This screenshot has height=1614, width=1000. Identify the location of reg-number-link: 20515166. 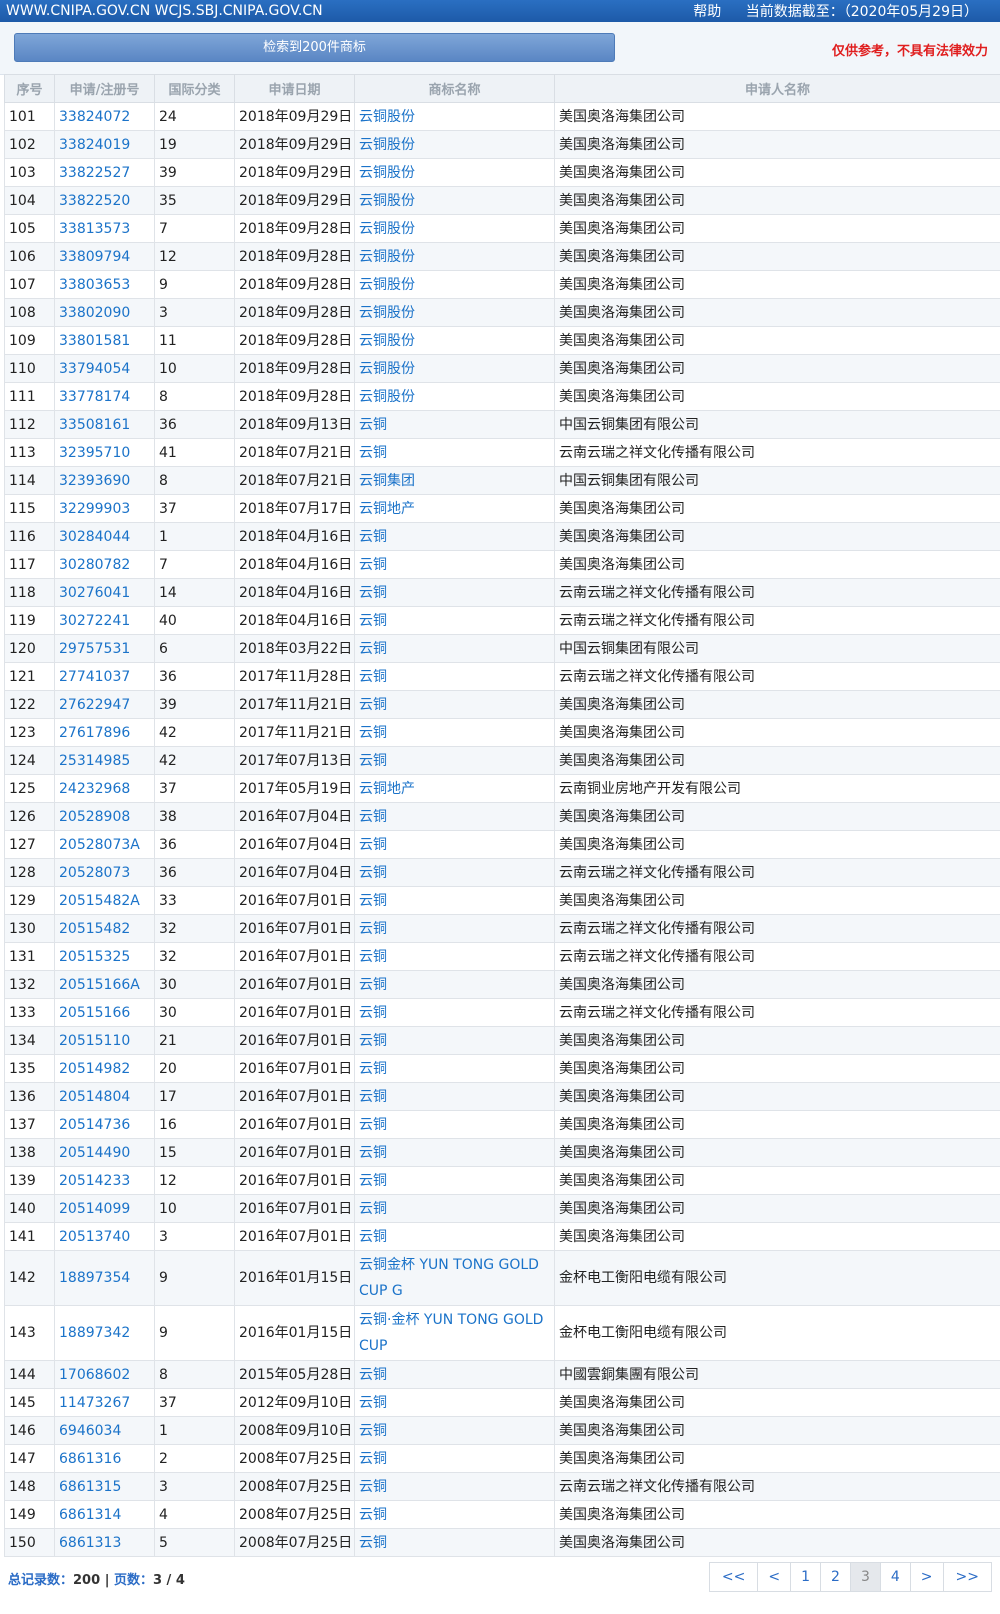
(104, 1012).